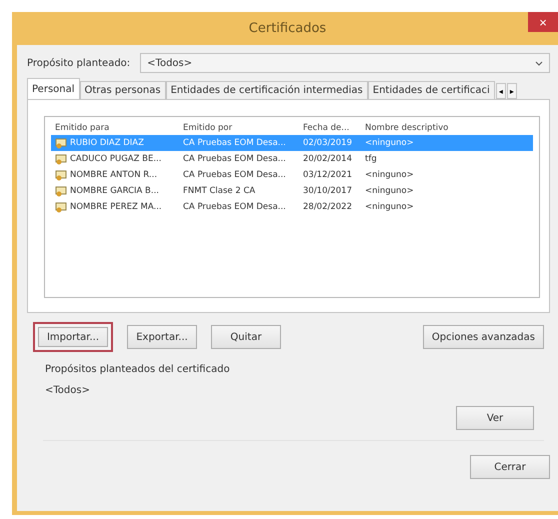  I want to click on table-cell: FNMT Clase 2 CA, so click(219, 191).